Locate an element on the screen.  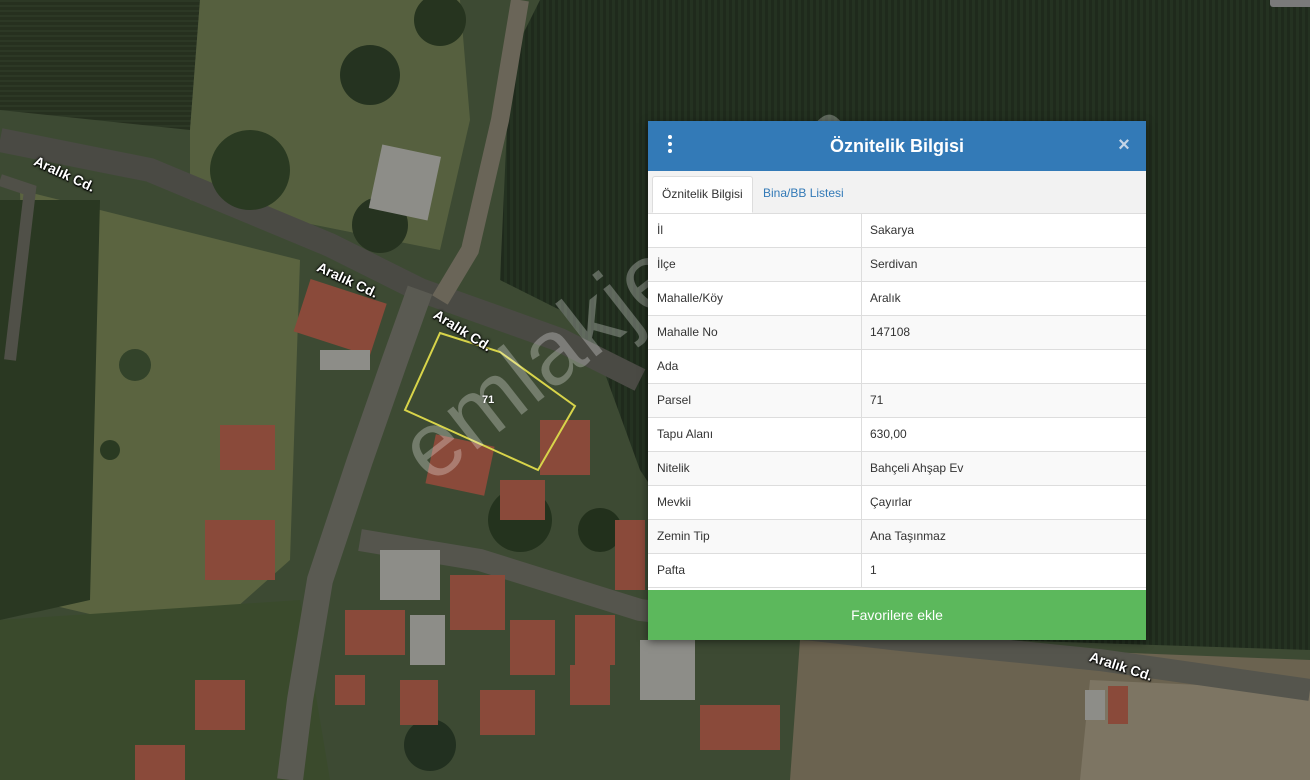
table-row: Ada is located at coordinates (897, 367).